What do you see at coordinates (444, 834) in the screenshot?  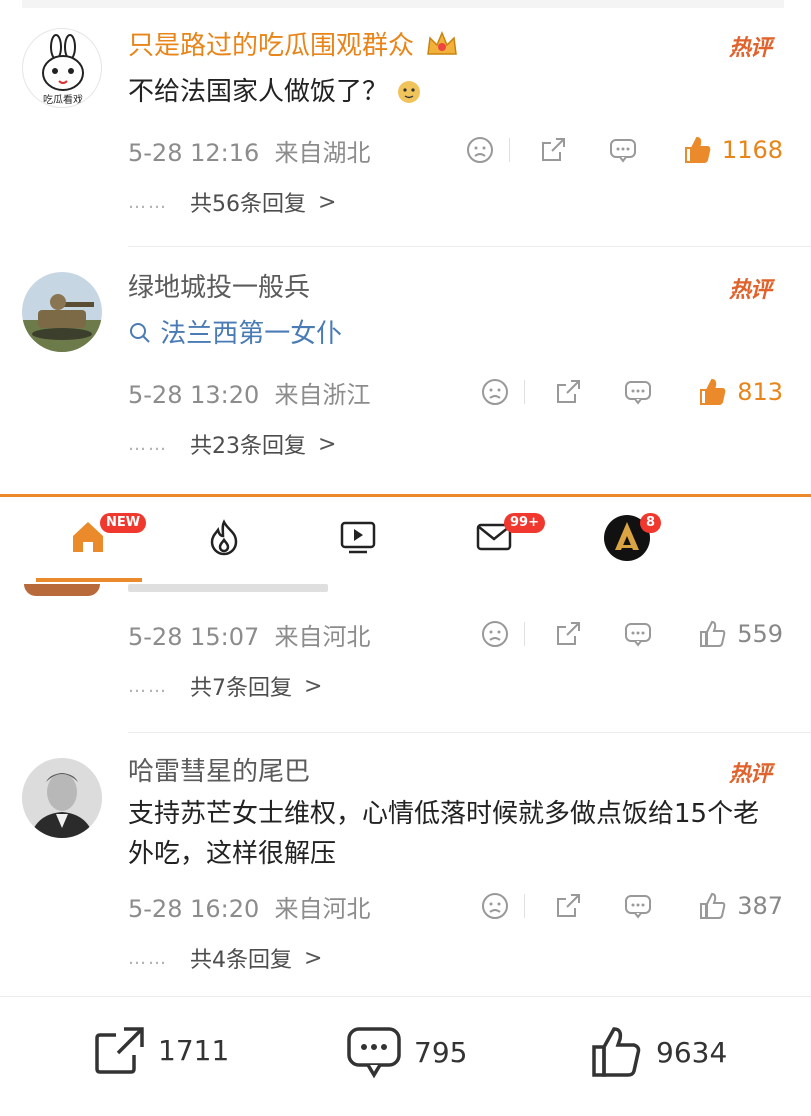 I see `comment-text: 支持苏芒女士维权，心情低落时候就多做点饭给15个老外吃，这样很解压` at bounding box center [444, 834].